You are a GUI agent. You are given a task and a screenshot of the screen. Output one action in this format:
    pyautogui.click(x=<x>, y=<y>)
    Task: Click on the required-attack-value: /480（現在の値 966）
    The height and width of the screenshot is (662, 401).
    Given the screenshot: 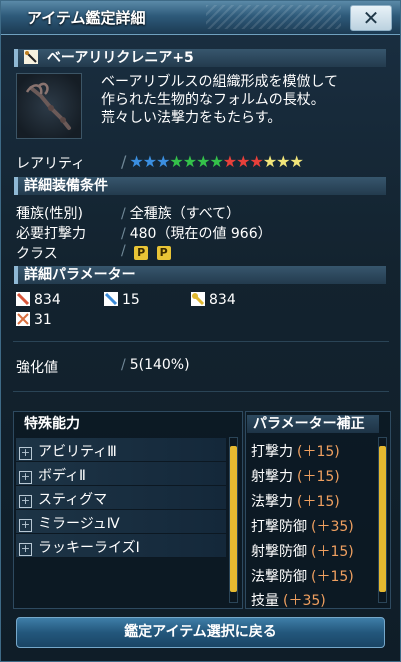 What is the action you would take?
    pyautogui.click(x=196, y=234)
    